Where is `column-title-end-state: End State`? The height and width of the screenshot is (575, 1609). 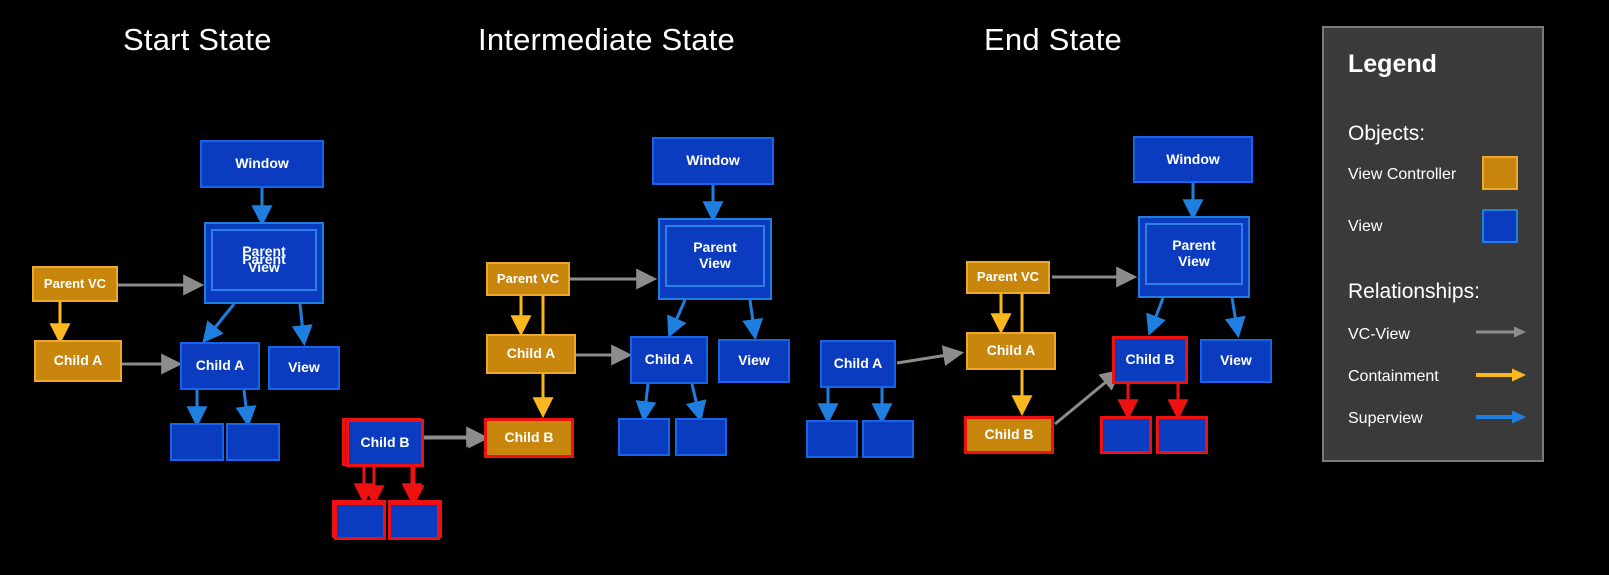 column-title-end-state: End State is located at coordinates (1053, 39).